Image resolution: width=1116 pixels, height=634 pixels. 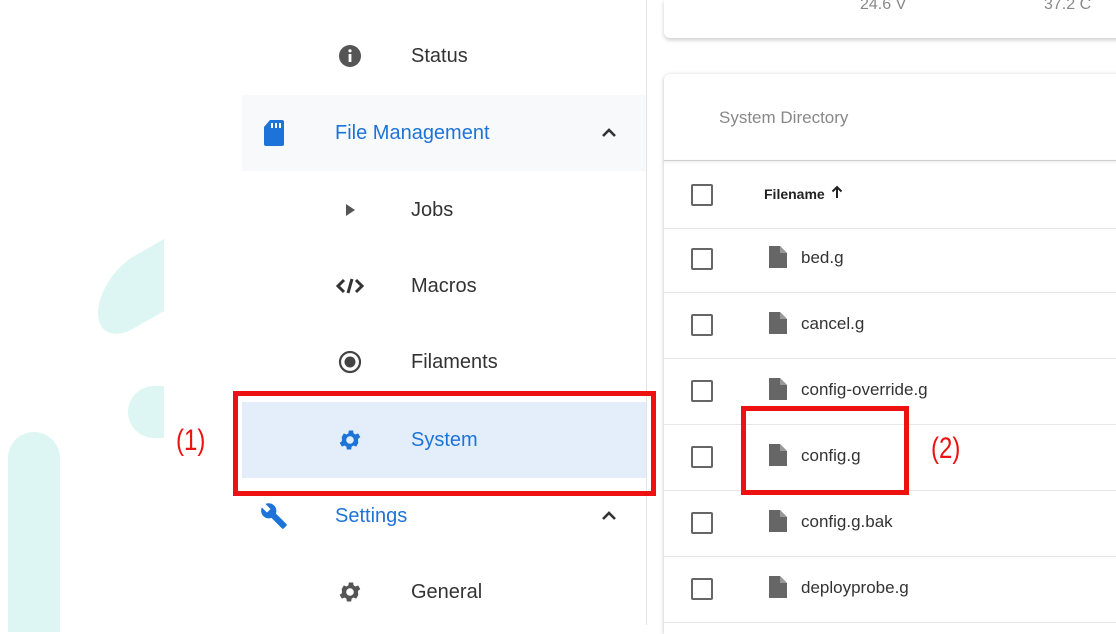 What do you see at coordinates (890, 195) in the screenshot?
I see `table-header: Filename` at bounding box center [890, 195].